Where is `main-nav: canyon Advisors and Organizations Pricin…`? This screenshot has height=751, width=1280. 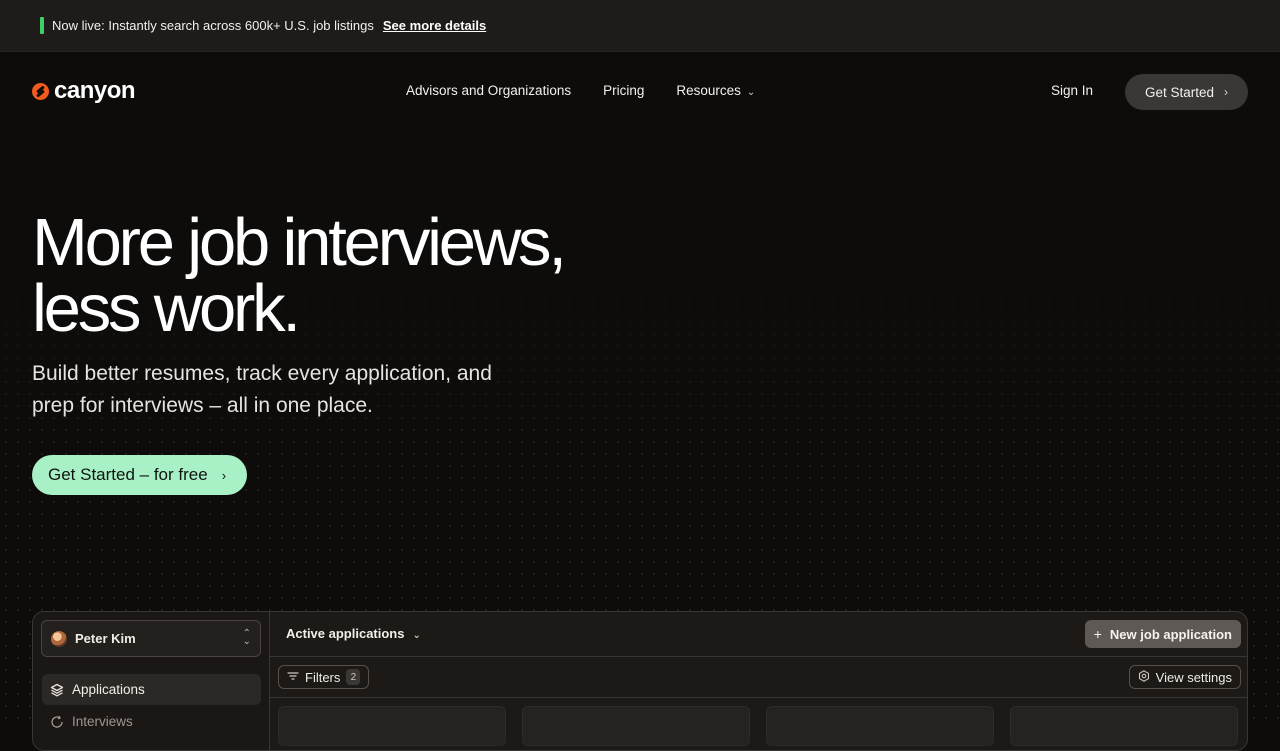
main-nav: canyon Advisors and Organizations Pricin… is located at coordinates (640, 92).